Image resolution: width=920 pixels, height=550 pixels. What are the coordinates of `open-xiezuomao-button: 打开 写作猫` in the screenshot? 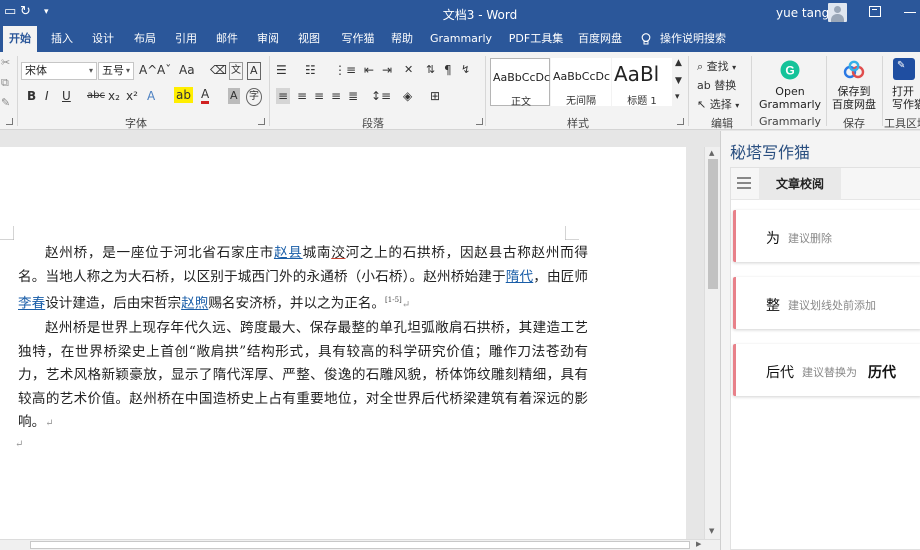 It's located at (903, 98).